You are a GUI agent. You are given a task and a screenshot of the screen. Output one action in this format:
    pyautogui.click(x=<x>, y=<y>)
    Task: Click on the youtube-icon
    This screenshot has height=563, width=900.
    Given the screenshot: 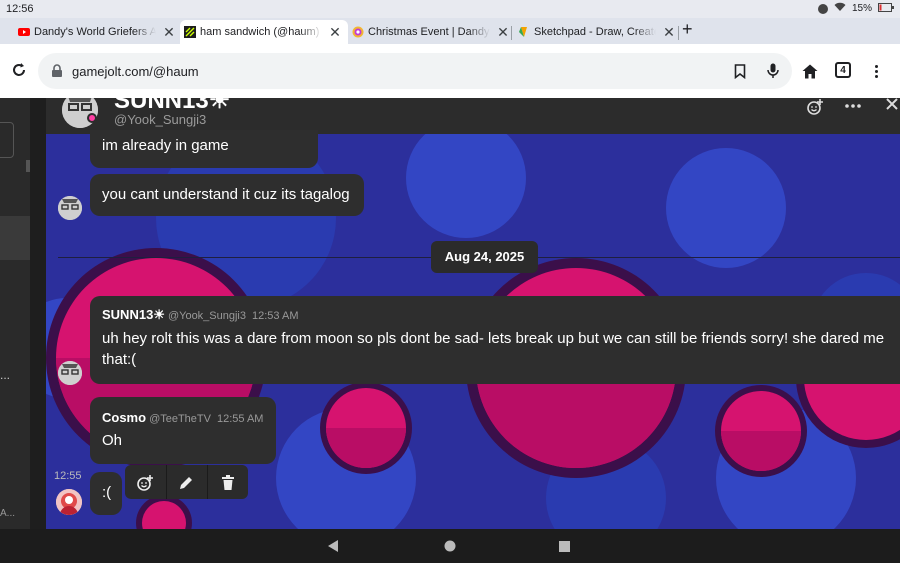 What is the action you would take?
    pyautogui.click(x=24, y=32)
    